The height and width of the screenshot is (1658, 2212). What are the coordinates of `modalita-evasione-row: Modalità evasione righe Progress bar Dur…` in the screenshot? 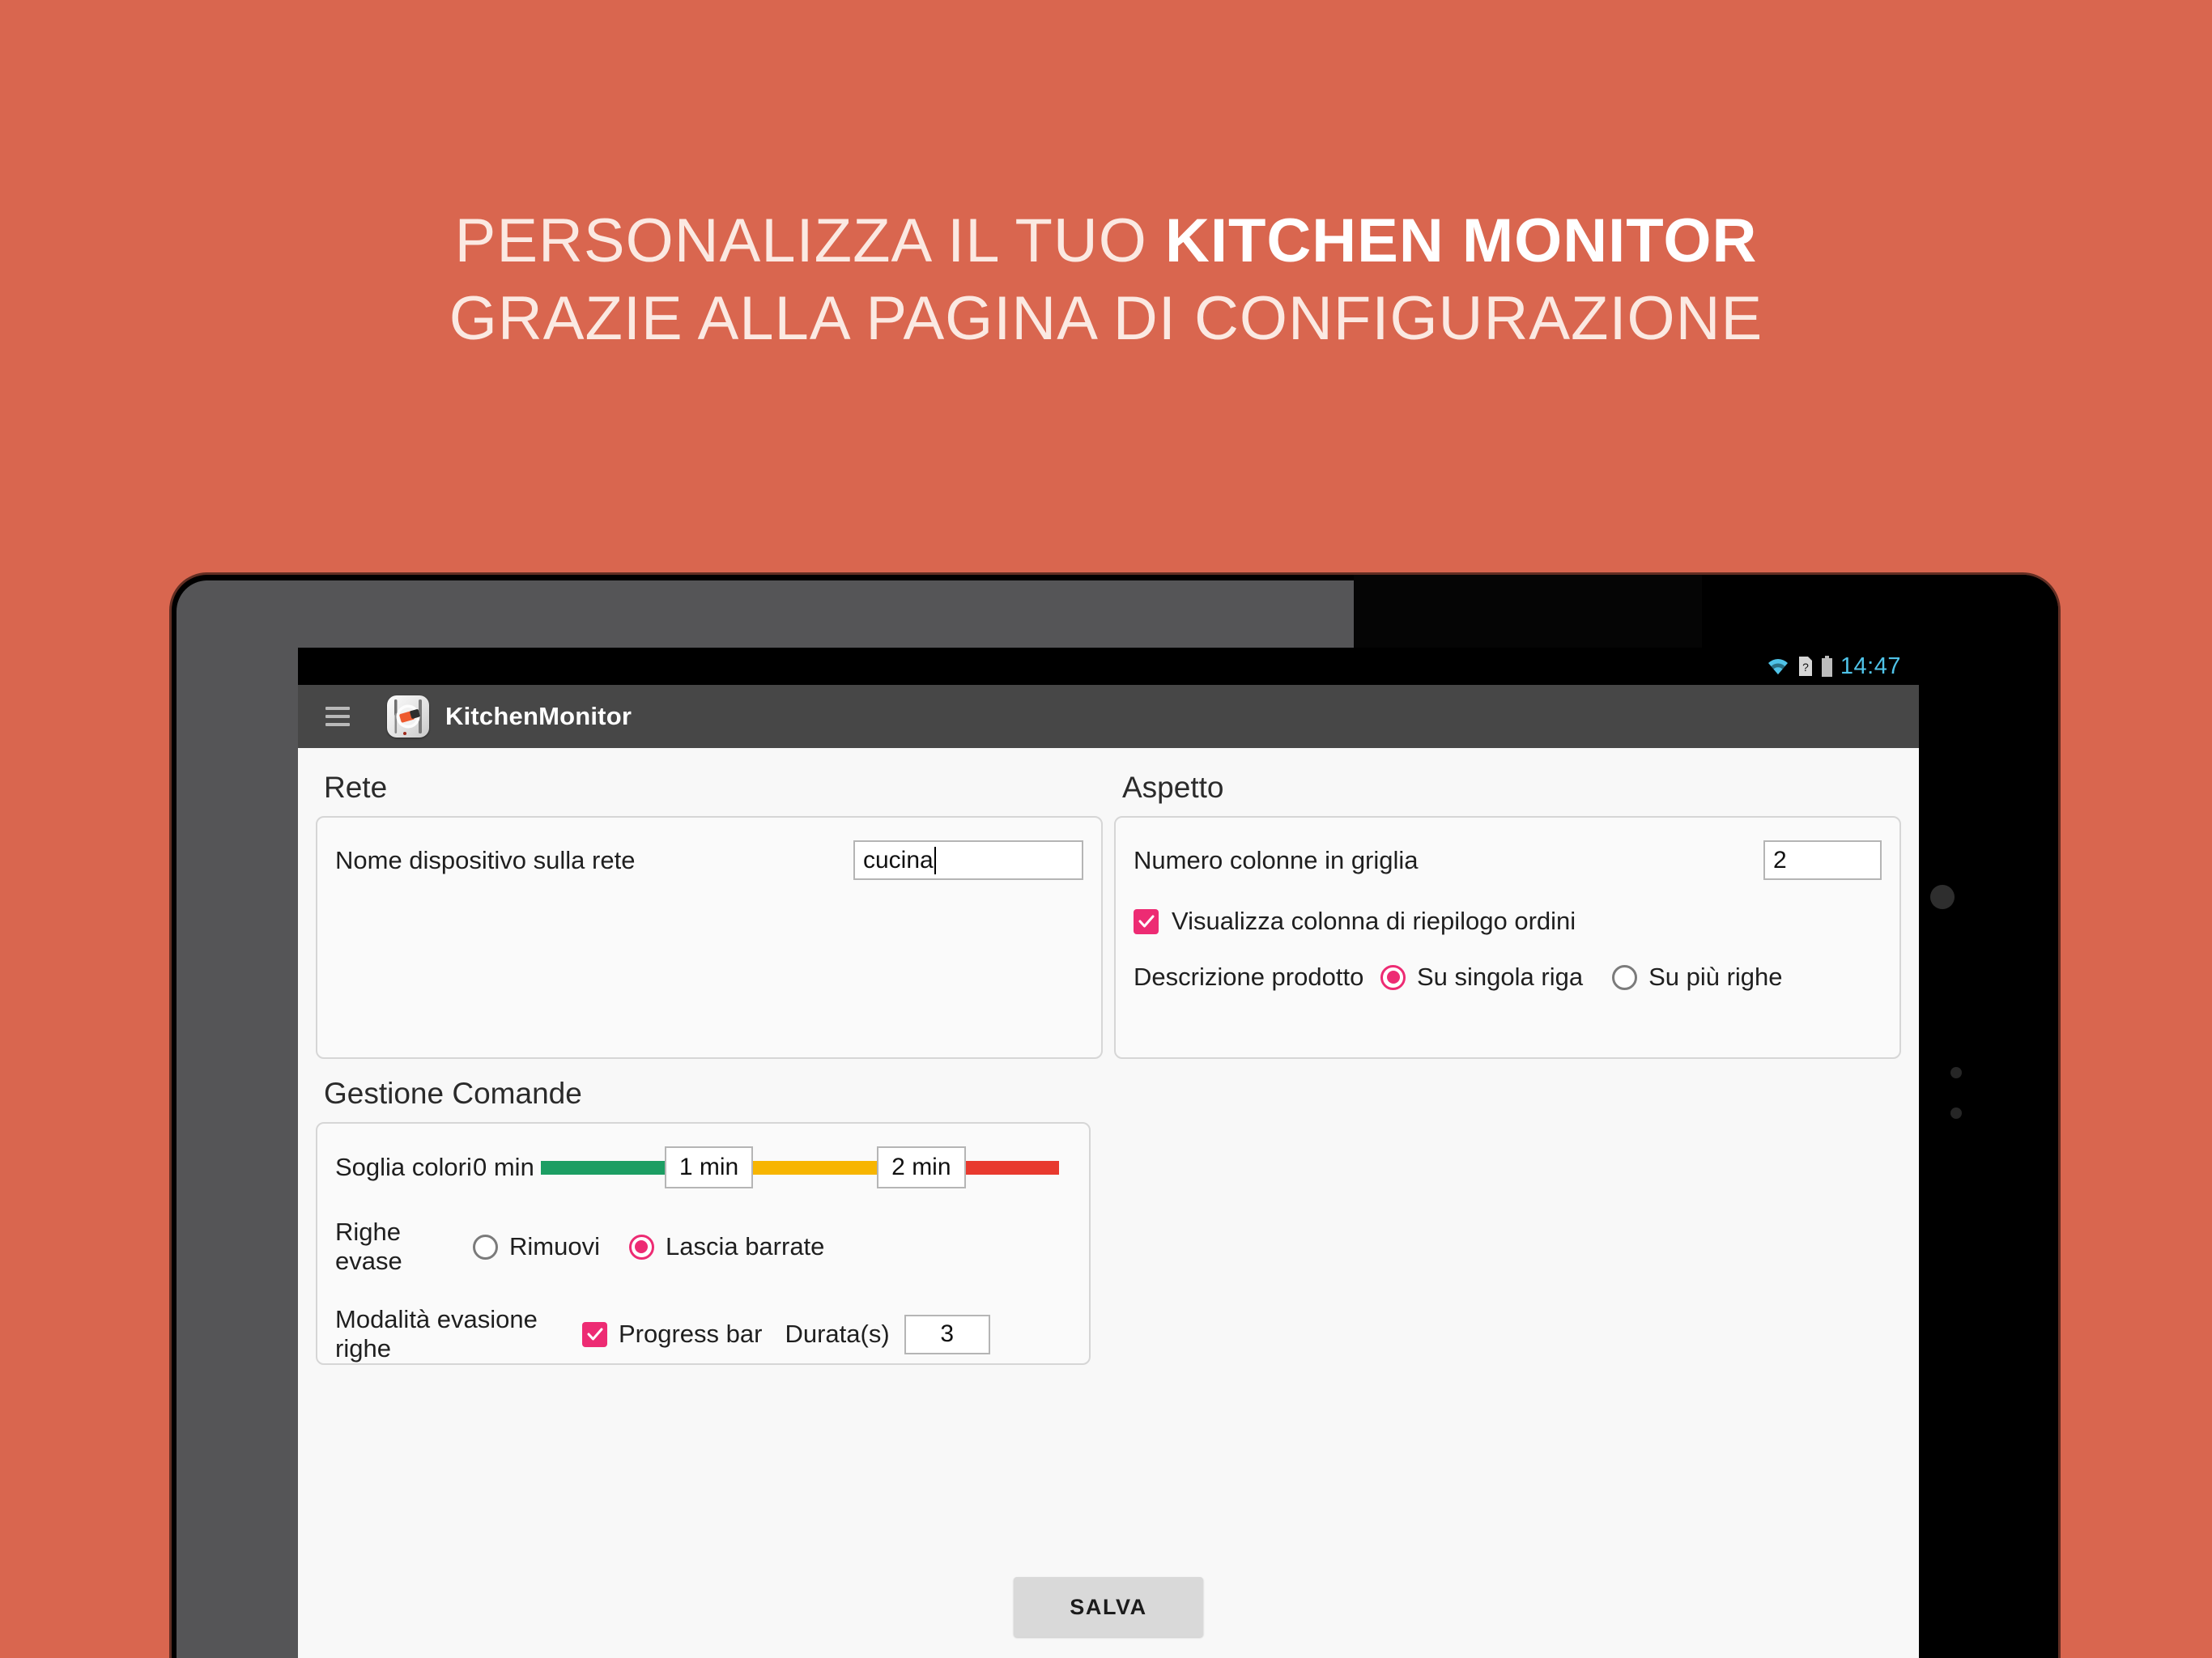 It's located at (703, 1334).